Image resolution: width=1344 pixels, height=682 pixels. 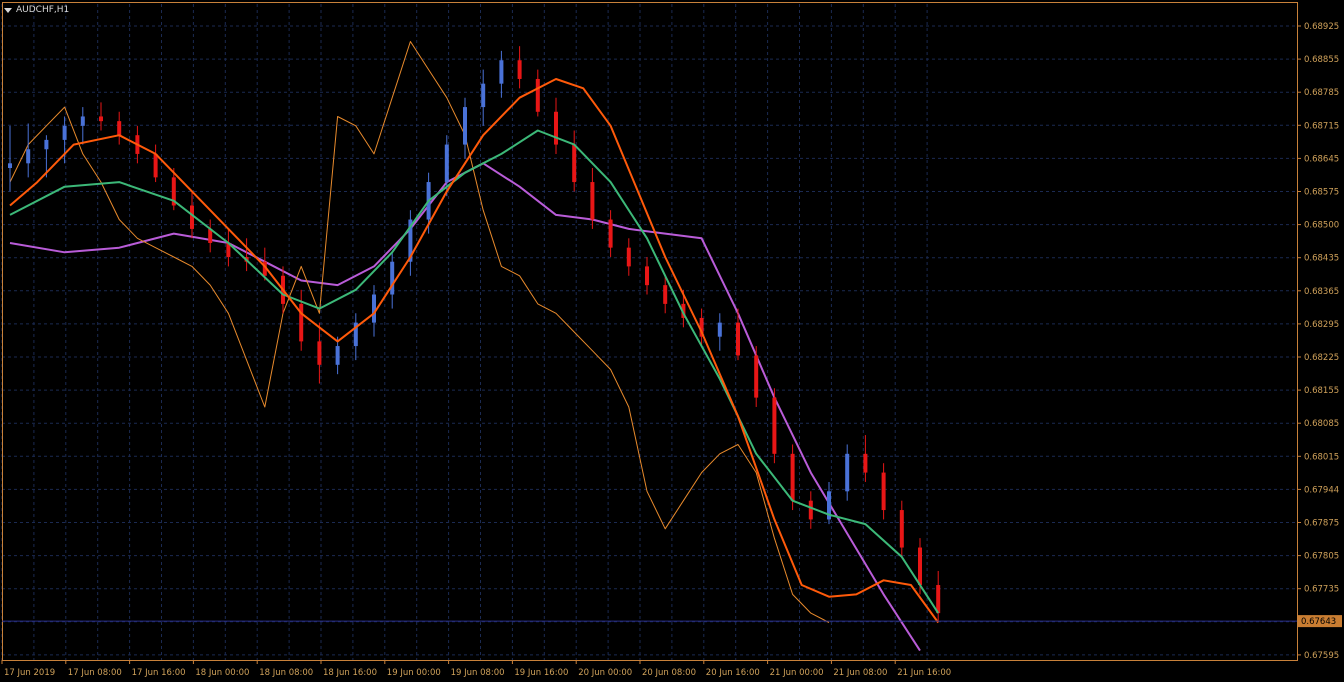 I want to click on price-tick-label: 0.68015, so click(x=1321, y=457).